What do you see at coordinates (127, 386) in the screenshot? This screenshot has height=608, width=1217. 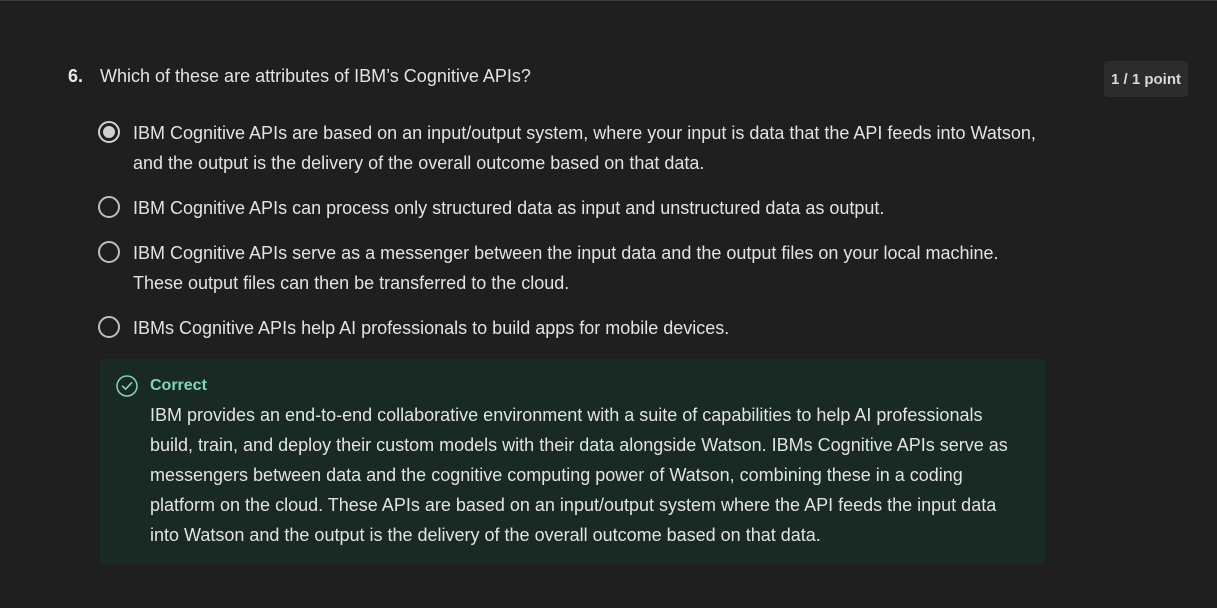 I see `check-circle-icon` at bounding box center [127, 386].